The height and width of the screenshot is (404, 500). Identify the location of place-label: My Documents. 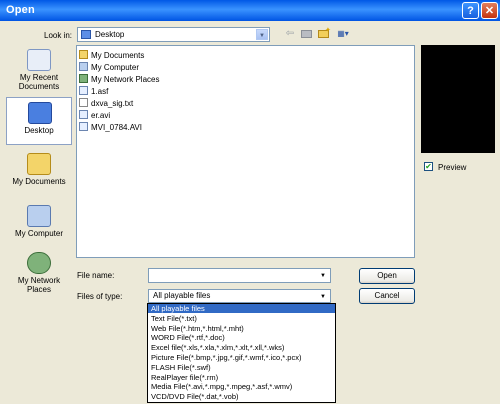
(39, 181).